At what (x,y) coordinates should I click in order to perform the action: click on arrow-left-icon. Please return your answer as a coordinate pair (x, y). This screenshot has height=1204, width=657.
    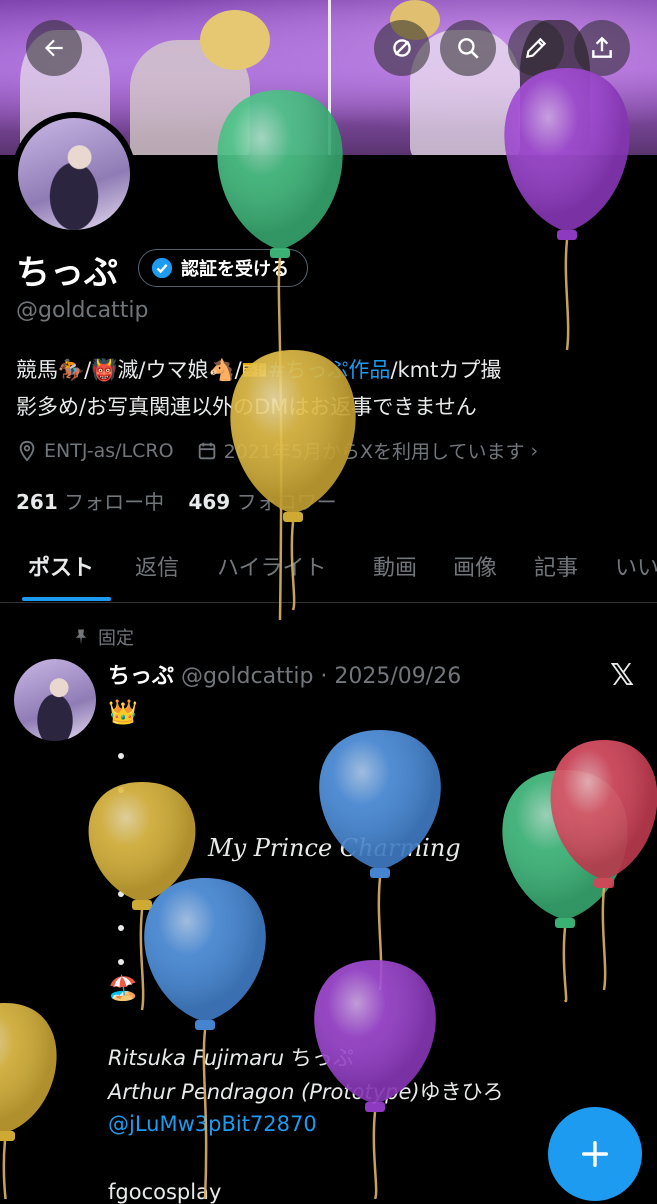
    Looking at the image, I should click on (53, 48).